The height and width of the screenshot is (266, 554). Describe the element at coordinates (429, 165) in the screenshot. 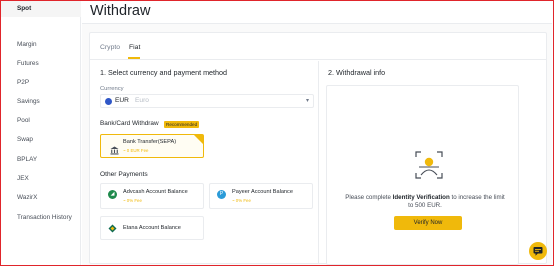

I see `identity-verification-icon` at that location.